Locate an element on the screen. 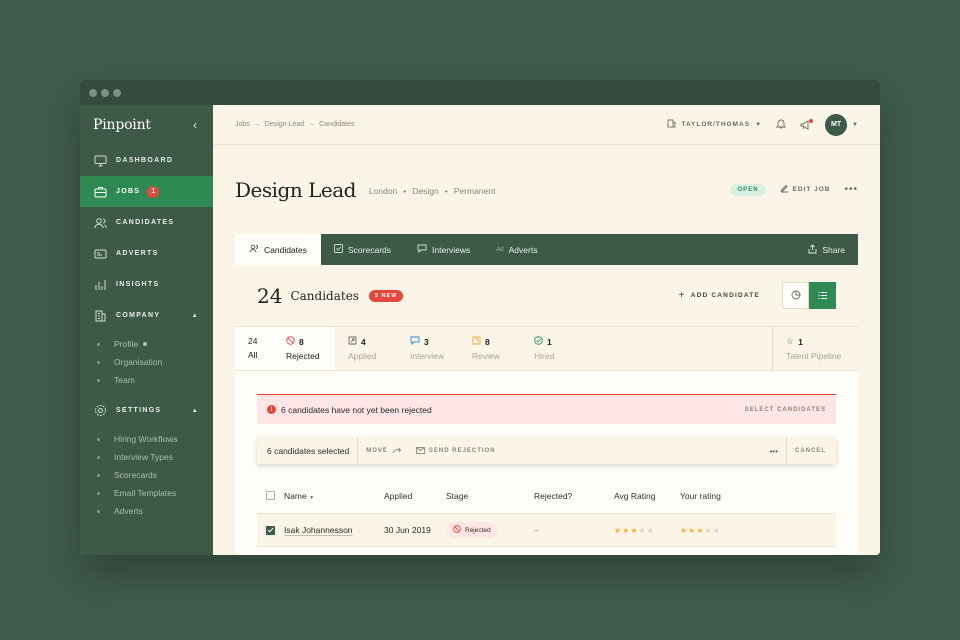 This screenshot has height=640, width=960. job-more-button: ••• is located at coordinates (851, 189).